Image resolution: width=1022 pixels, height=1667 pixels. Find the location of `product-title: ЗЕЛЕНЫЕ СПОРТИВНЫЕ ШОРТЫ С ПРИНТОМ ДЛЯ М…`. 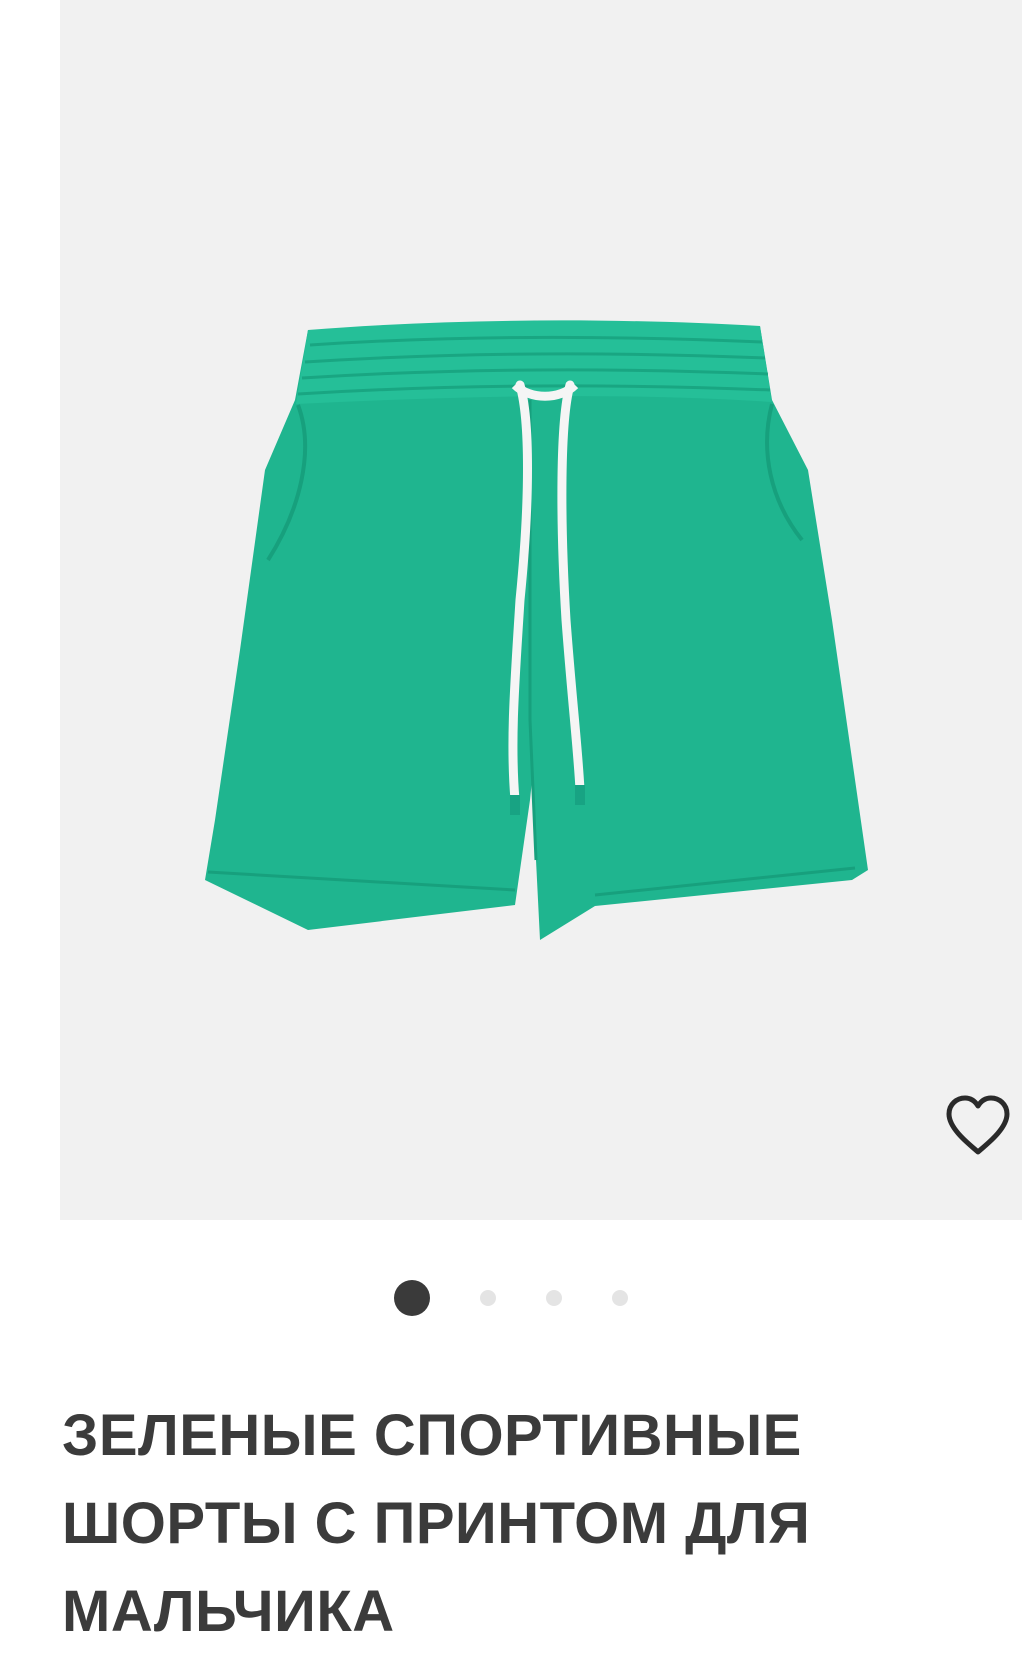

product-title: ЗЕЛЕНЫЕ СПОРТИВНЫЕ ШОРТЫ С ПРИНТОМ ДЛЯ М… is located at coordinates (436, 1523).